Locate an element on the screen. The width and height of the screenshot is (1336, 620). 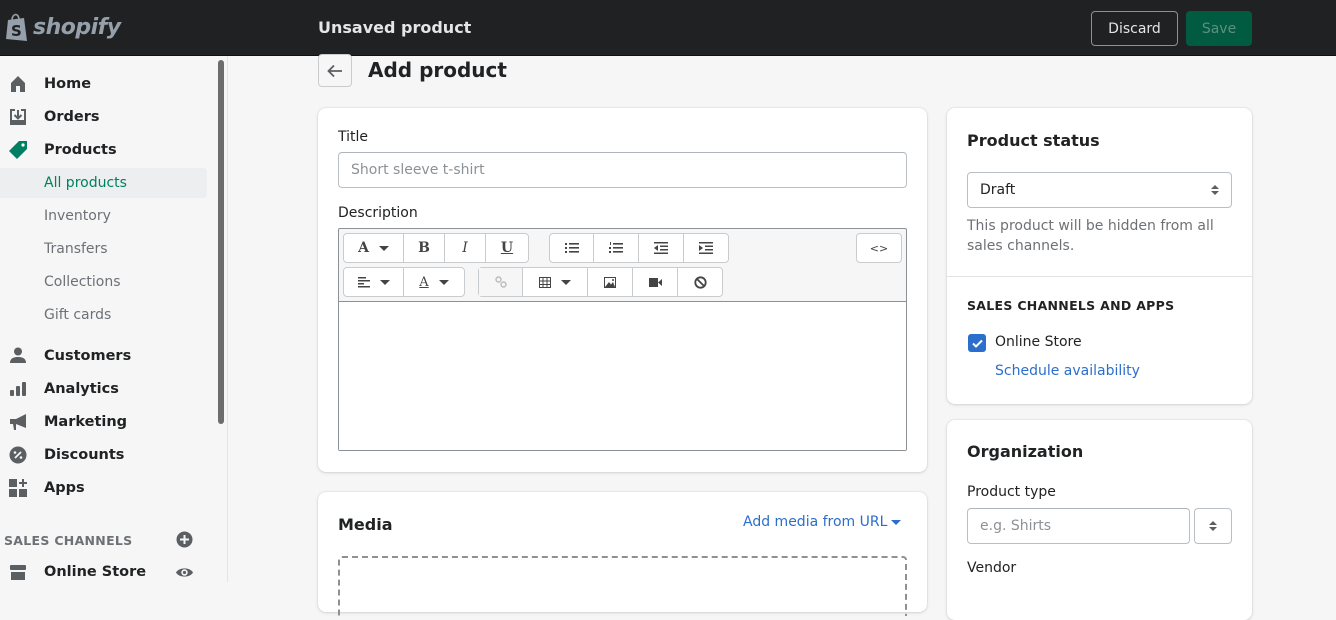
arrow-left-icon is located at coordinates (334, 70).